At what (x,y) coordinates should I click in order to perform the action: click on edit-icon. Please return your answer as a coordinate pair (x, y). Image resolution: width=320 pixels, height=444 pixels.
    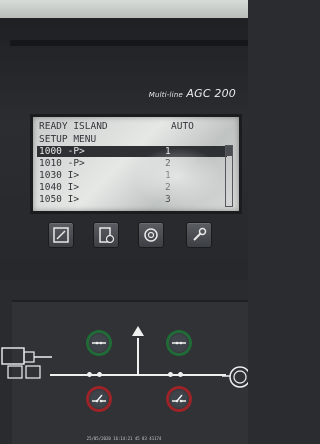
    Looking at the image, I should click on (61, 235).